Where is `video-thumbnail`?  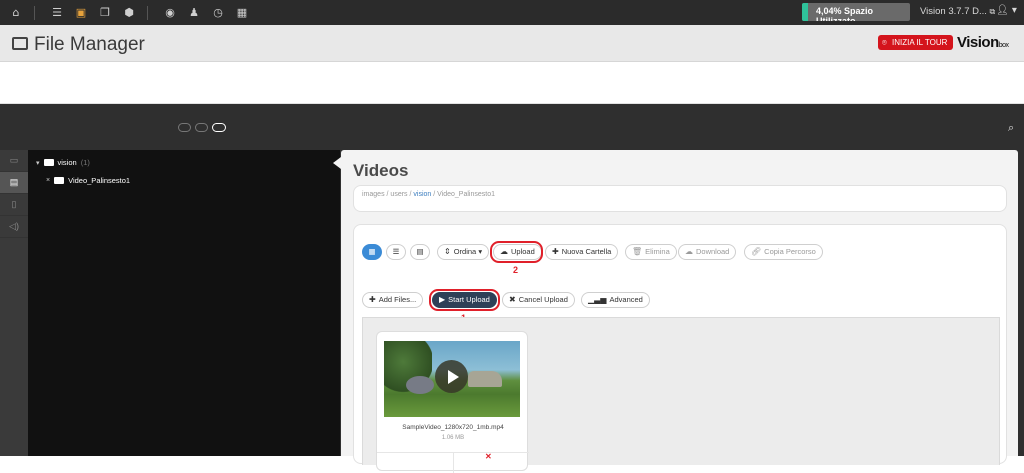
video-thumbnail is located at coordinates (452, 379).